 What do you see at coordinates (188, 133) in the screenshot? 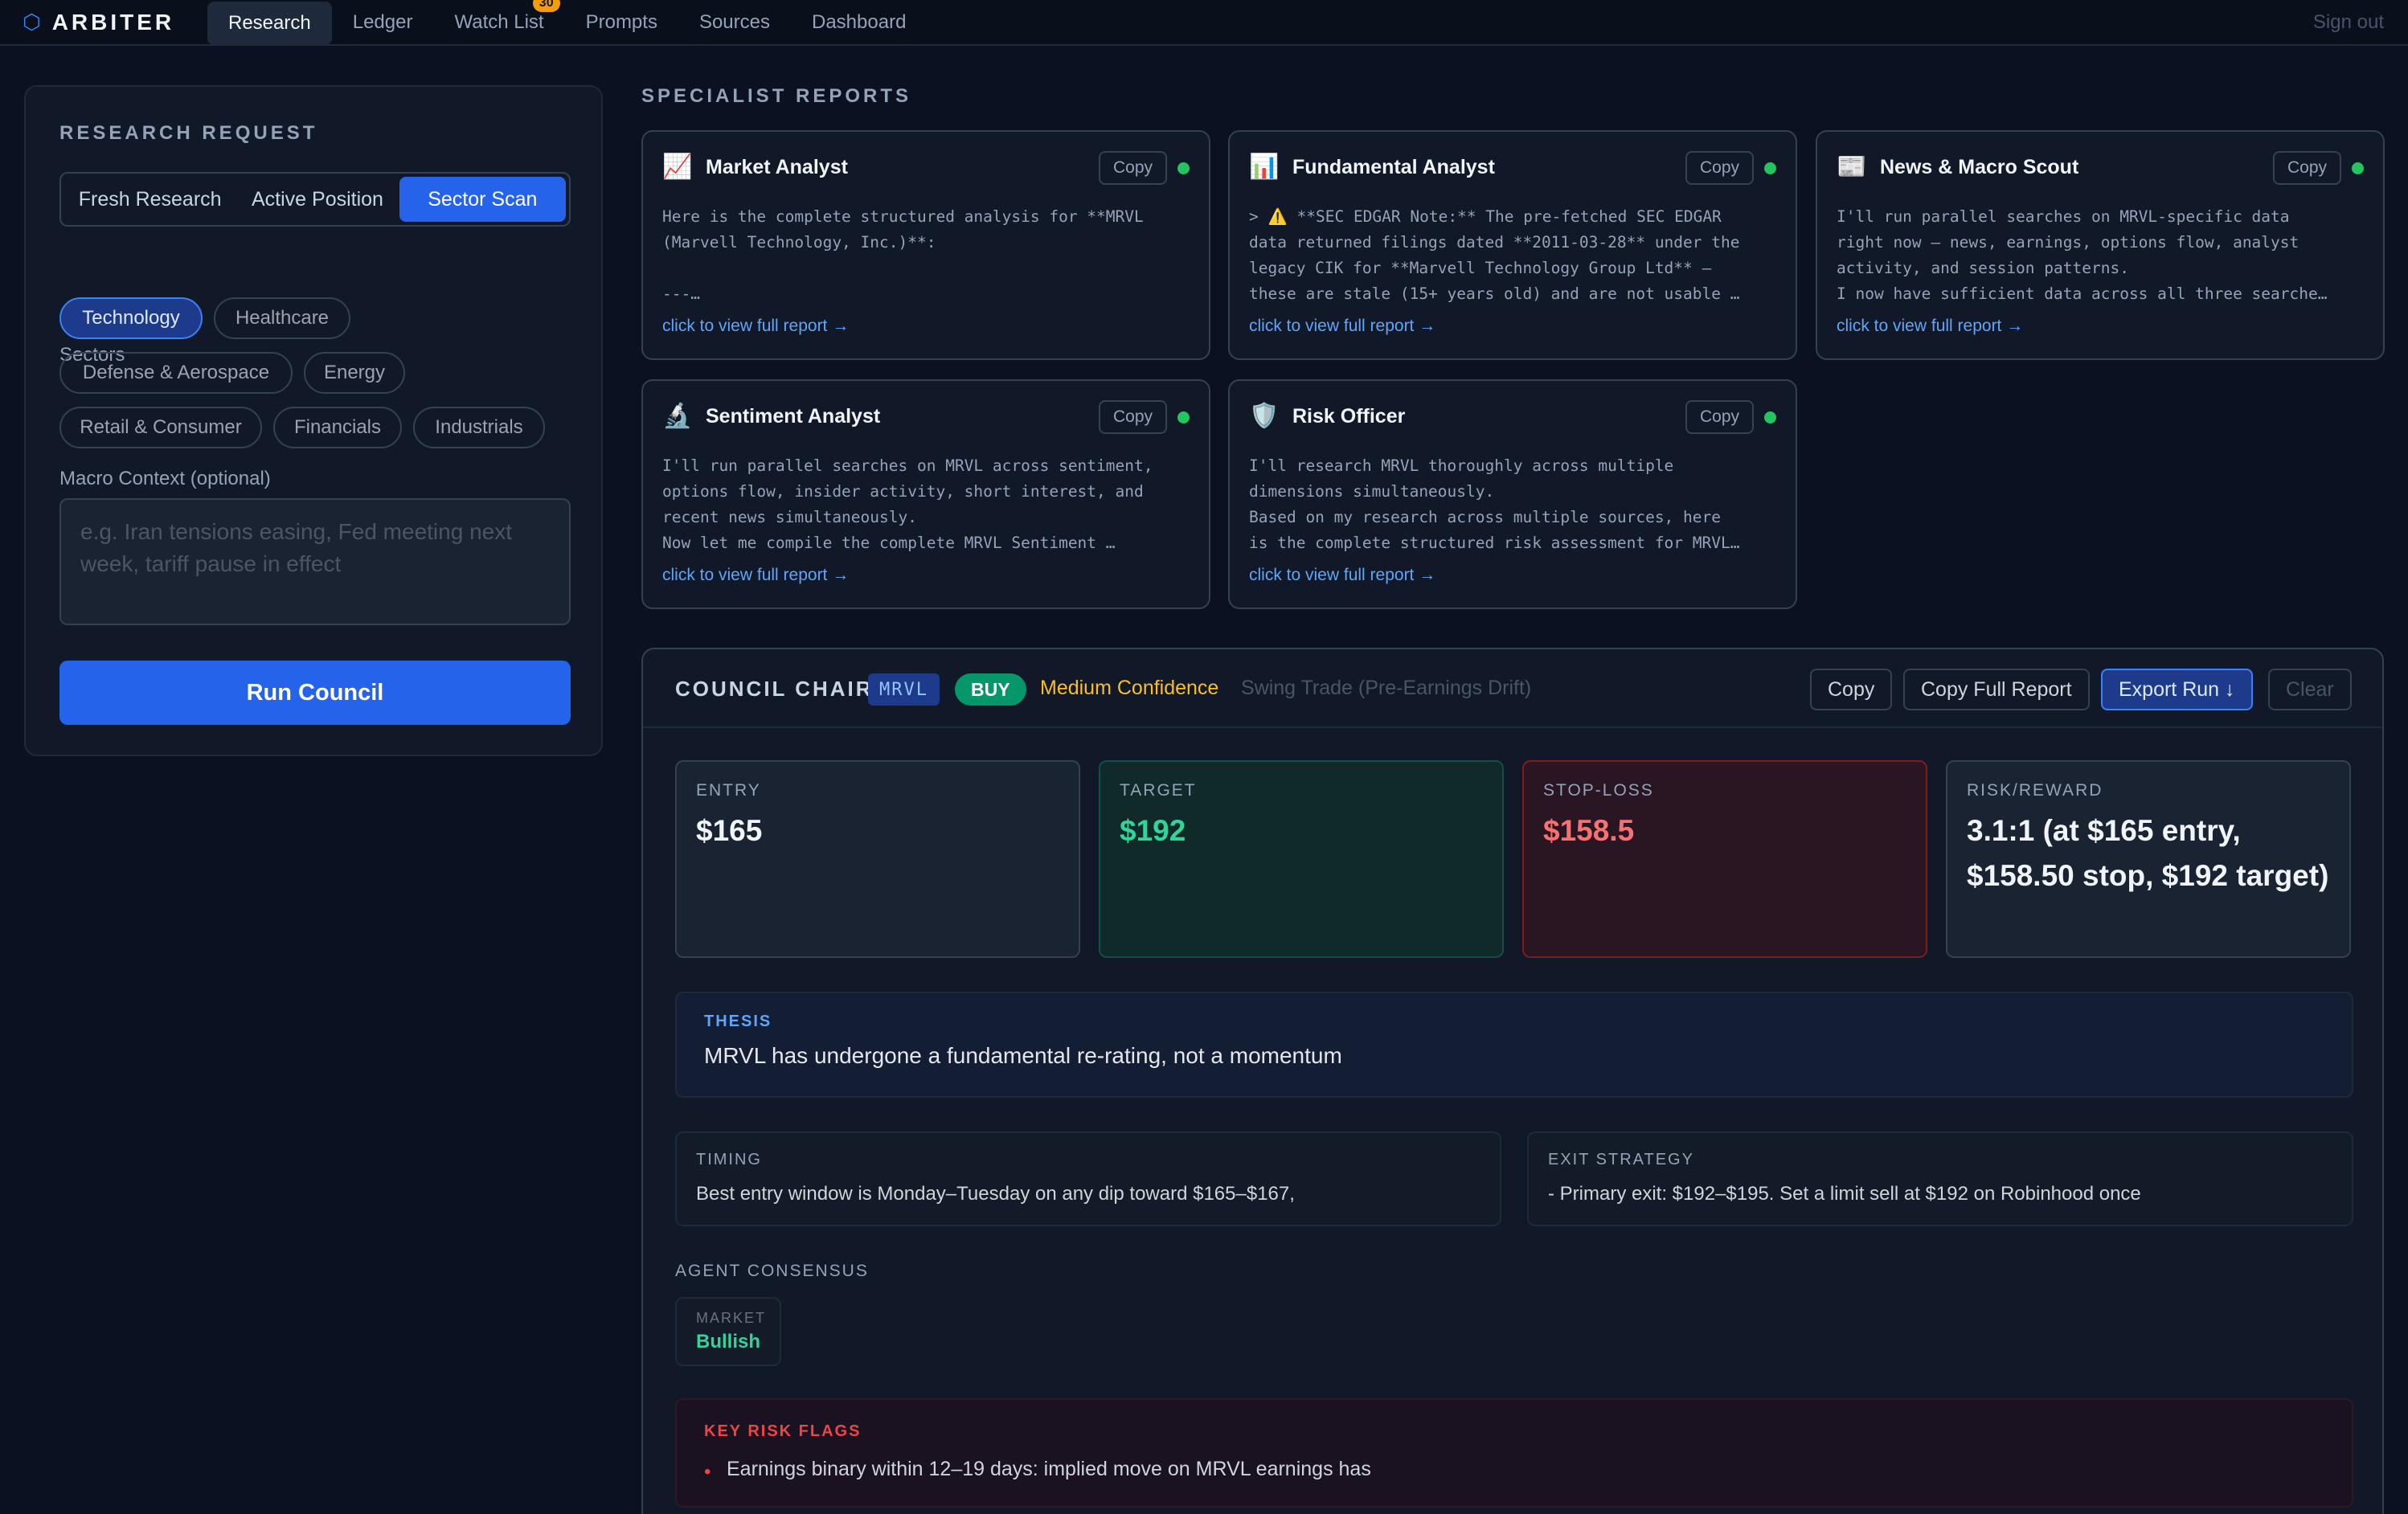
I see `research-request-heading: RESEARCH REQUEST` at bounding box center [188, 133].